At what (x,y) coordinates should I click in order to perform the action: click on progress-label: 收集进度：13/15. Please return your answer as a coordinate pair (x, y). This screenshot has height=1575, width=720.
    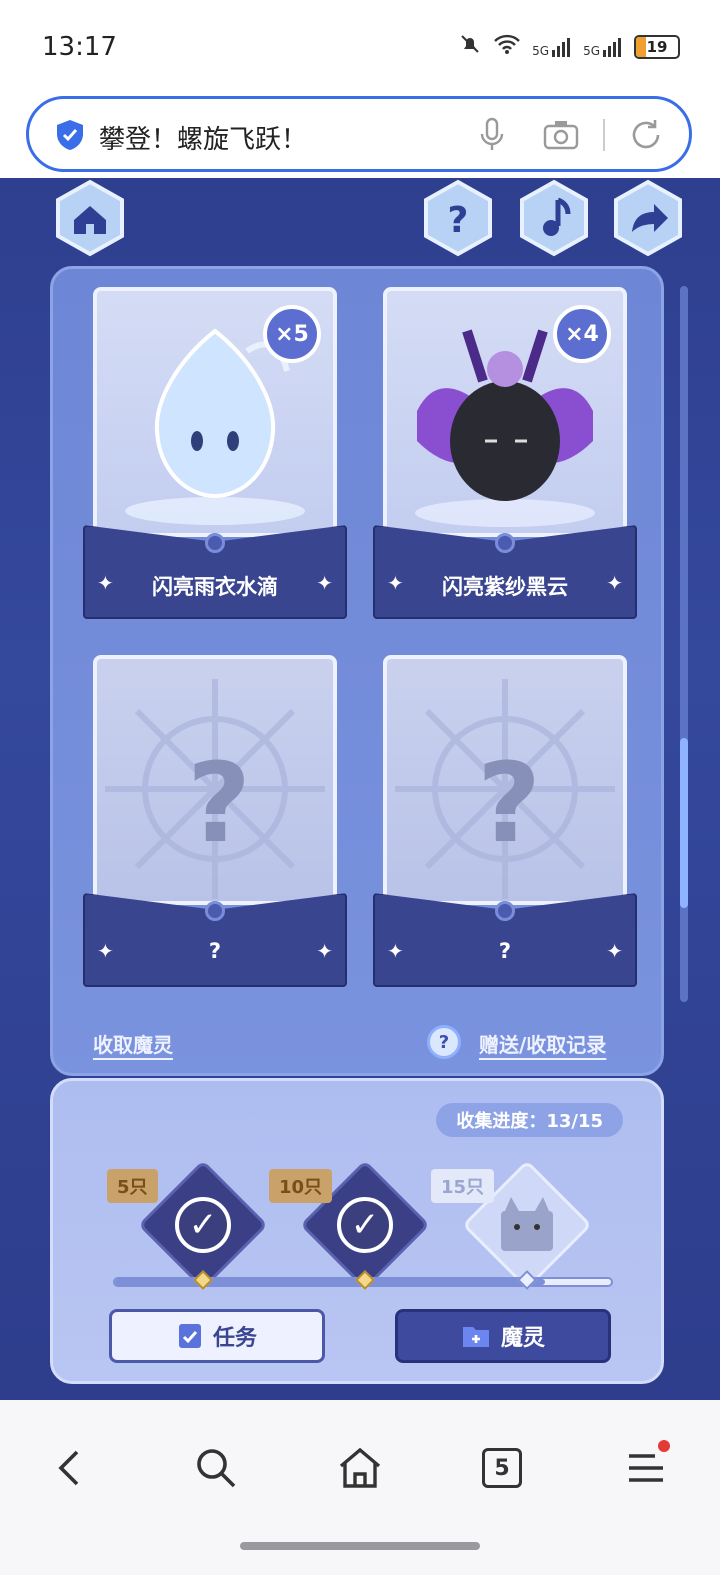
    Looking at the image, I should click on (529, 1120).